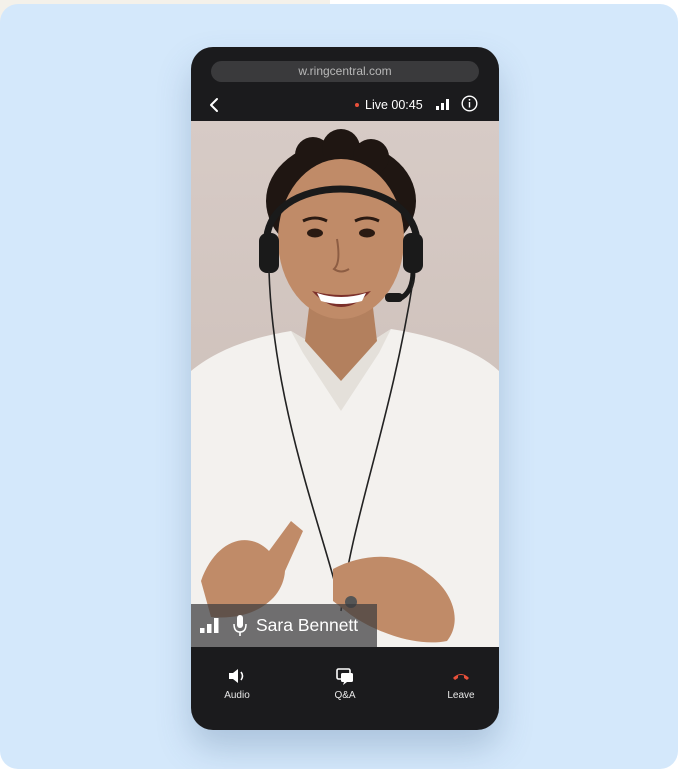 The width and height of the screenshot is (678, 769). What do you see at coordinates (214, 105) in the screenshot?
I see `back-icon` at bounding box center [214, 105].